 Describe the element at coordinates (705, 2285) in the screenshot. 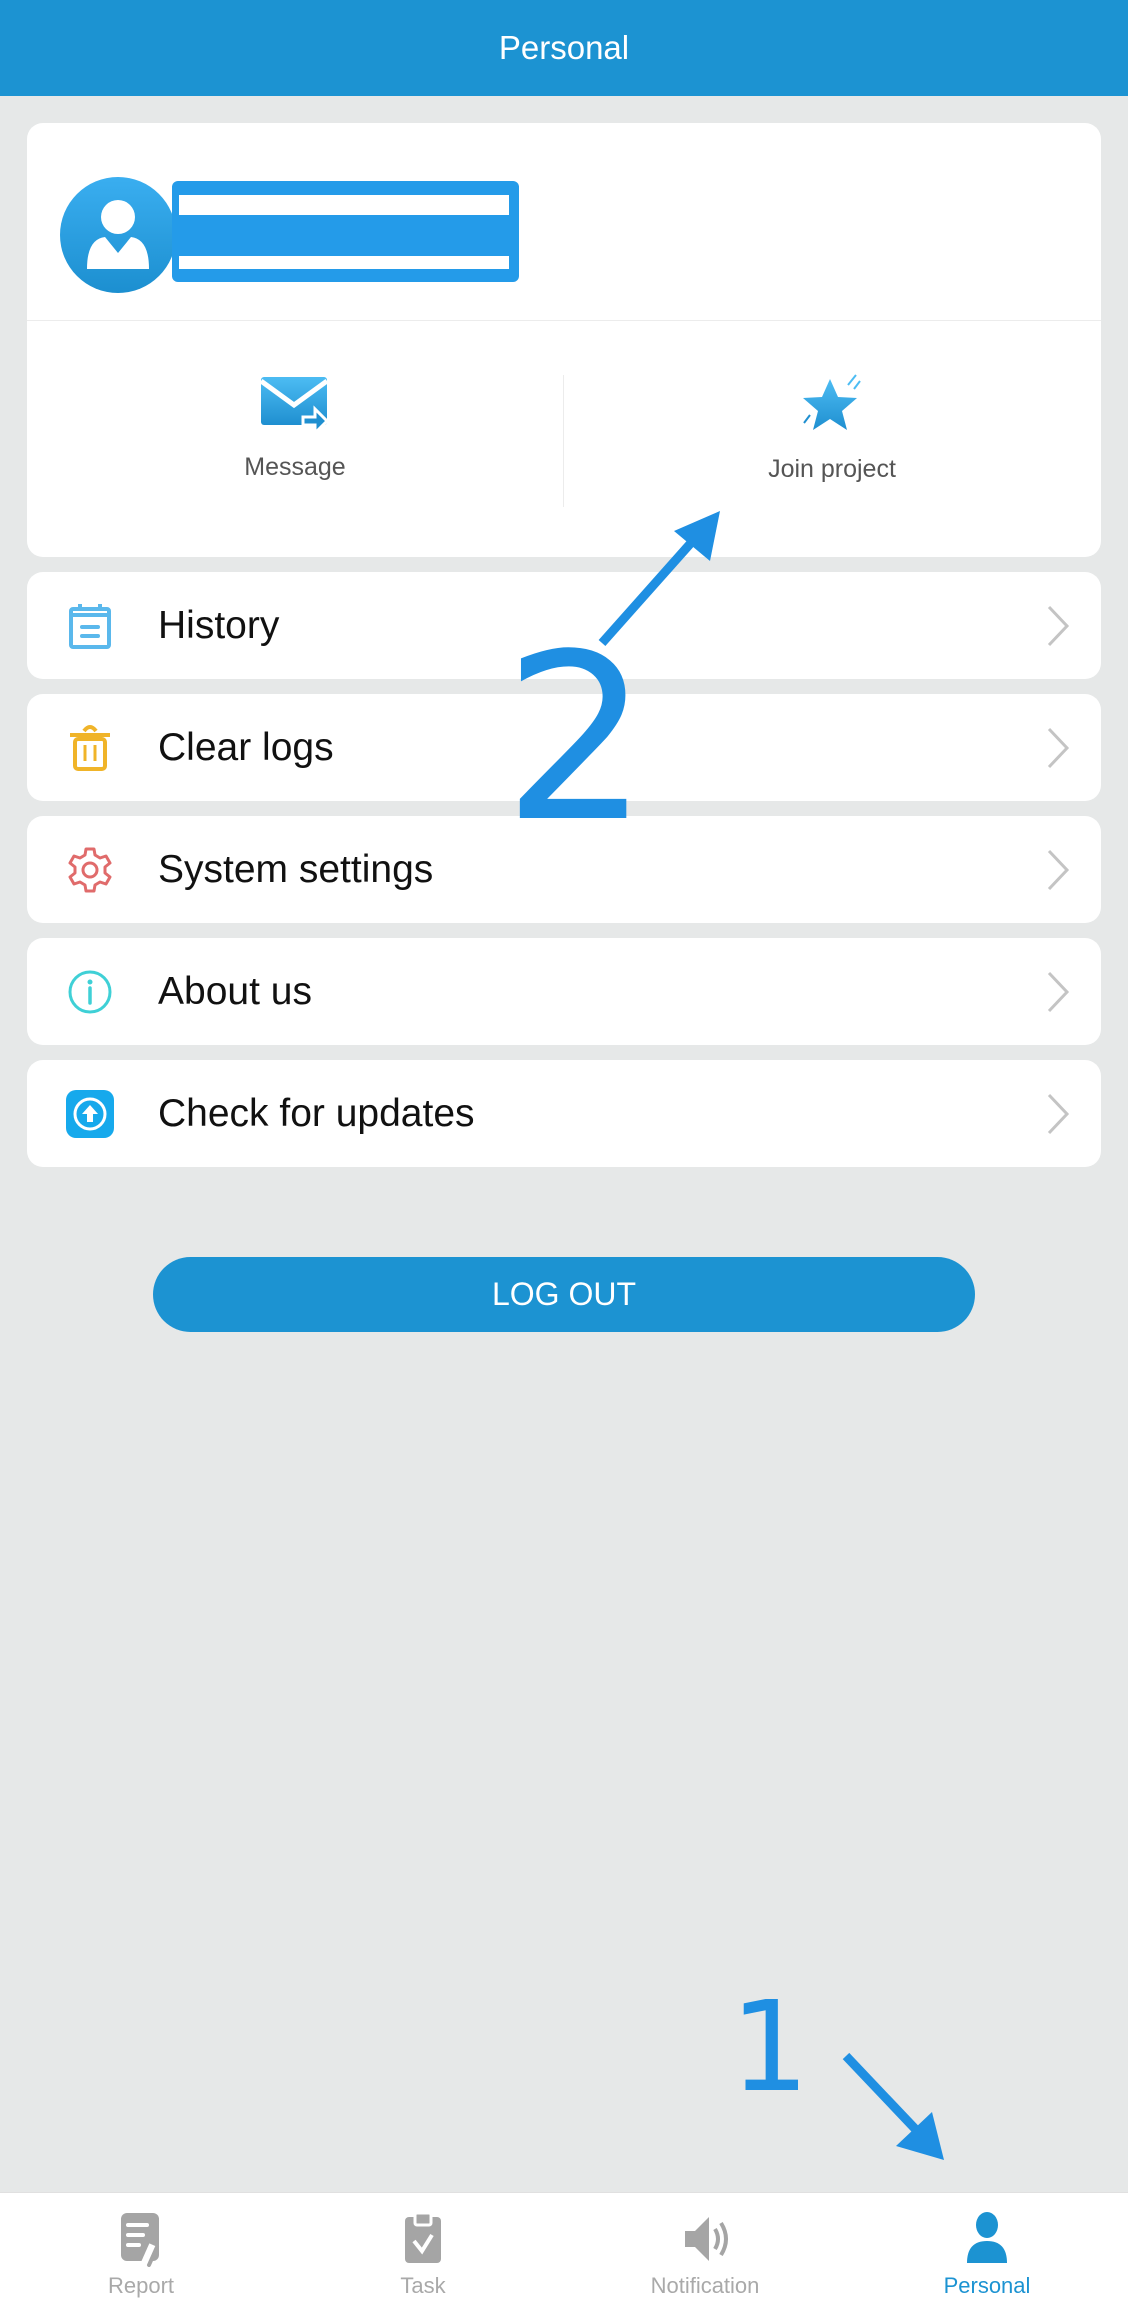

I see `nav-label: Notification` at that location.